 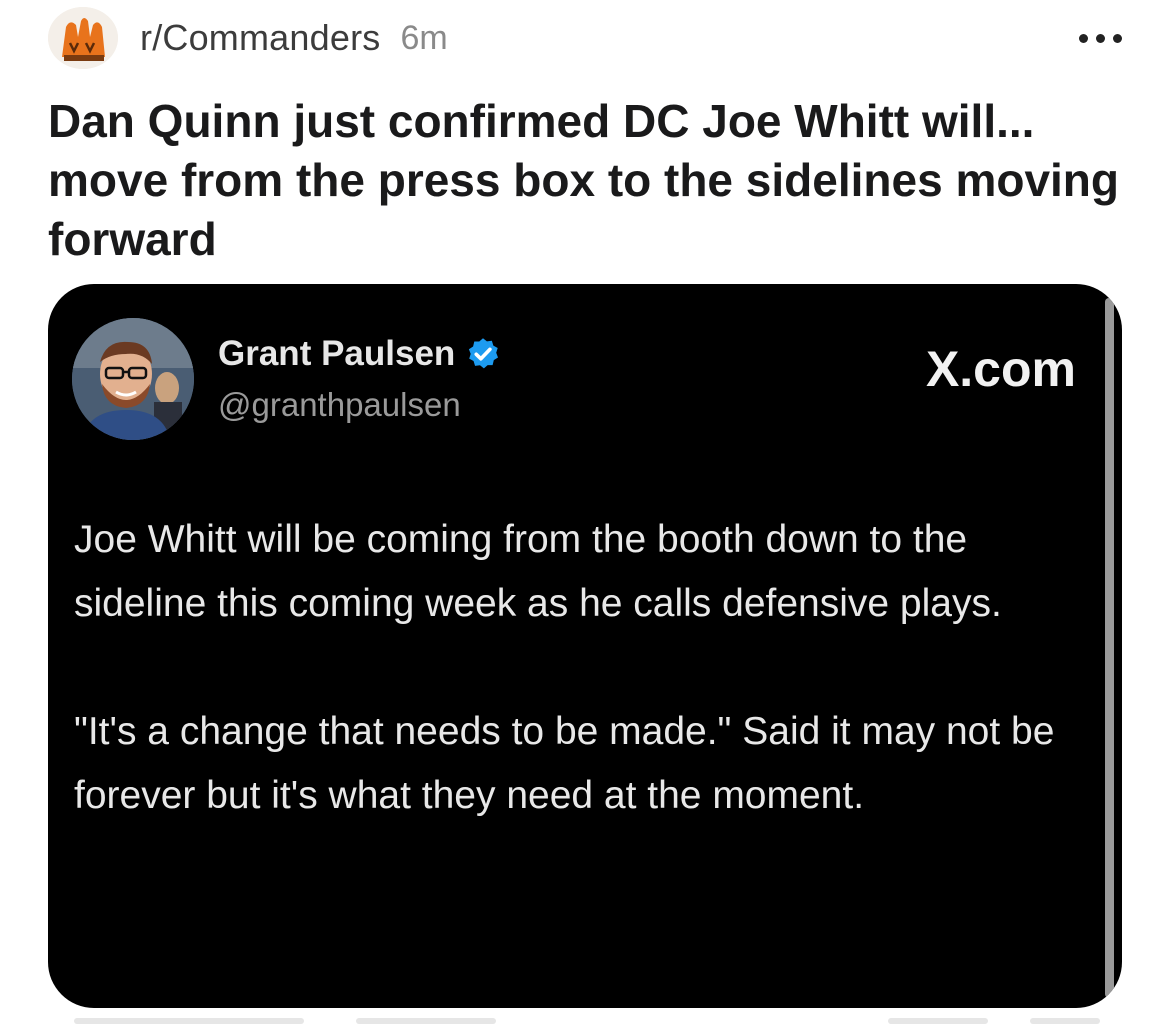 What do you see at coordinates (1001, 369) in the screenshot?
I see `x-com-source-label: X.com` at bounding box center [1001, 369].